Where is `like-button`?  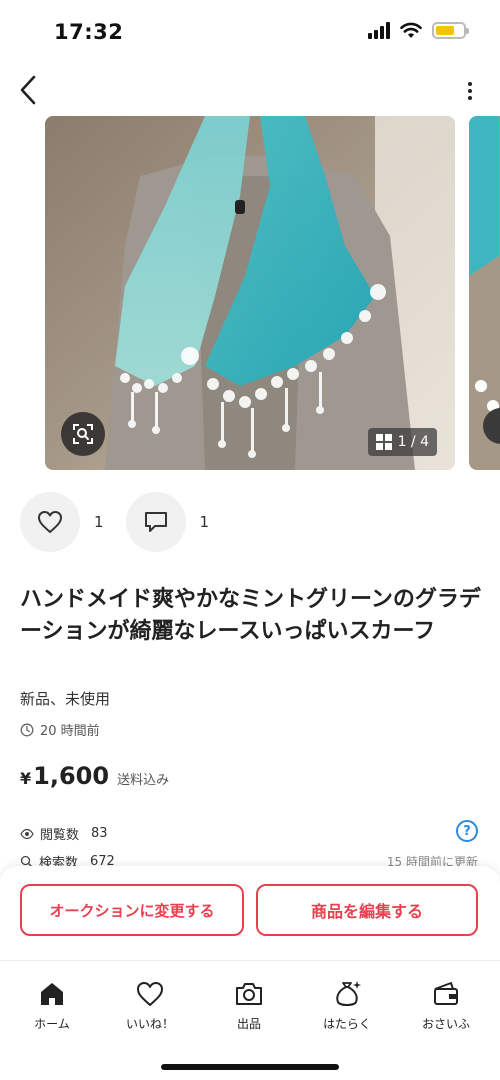 like-button is located at coordinates (50, 522).